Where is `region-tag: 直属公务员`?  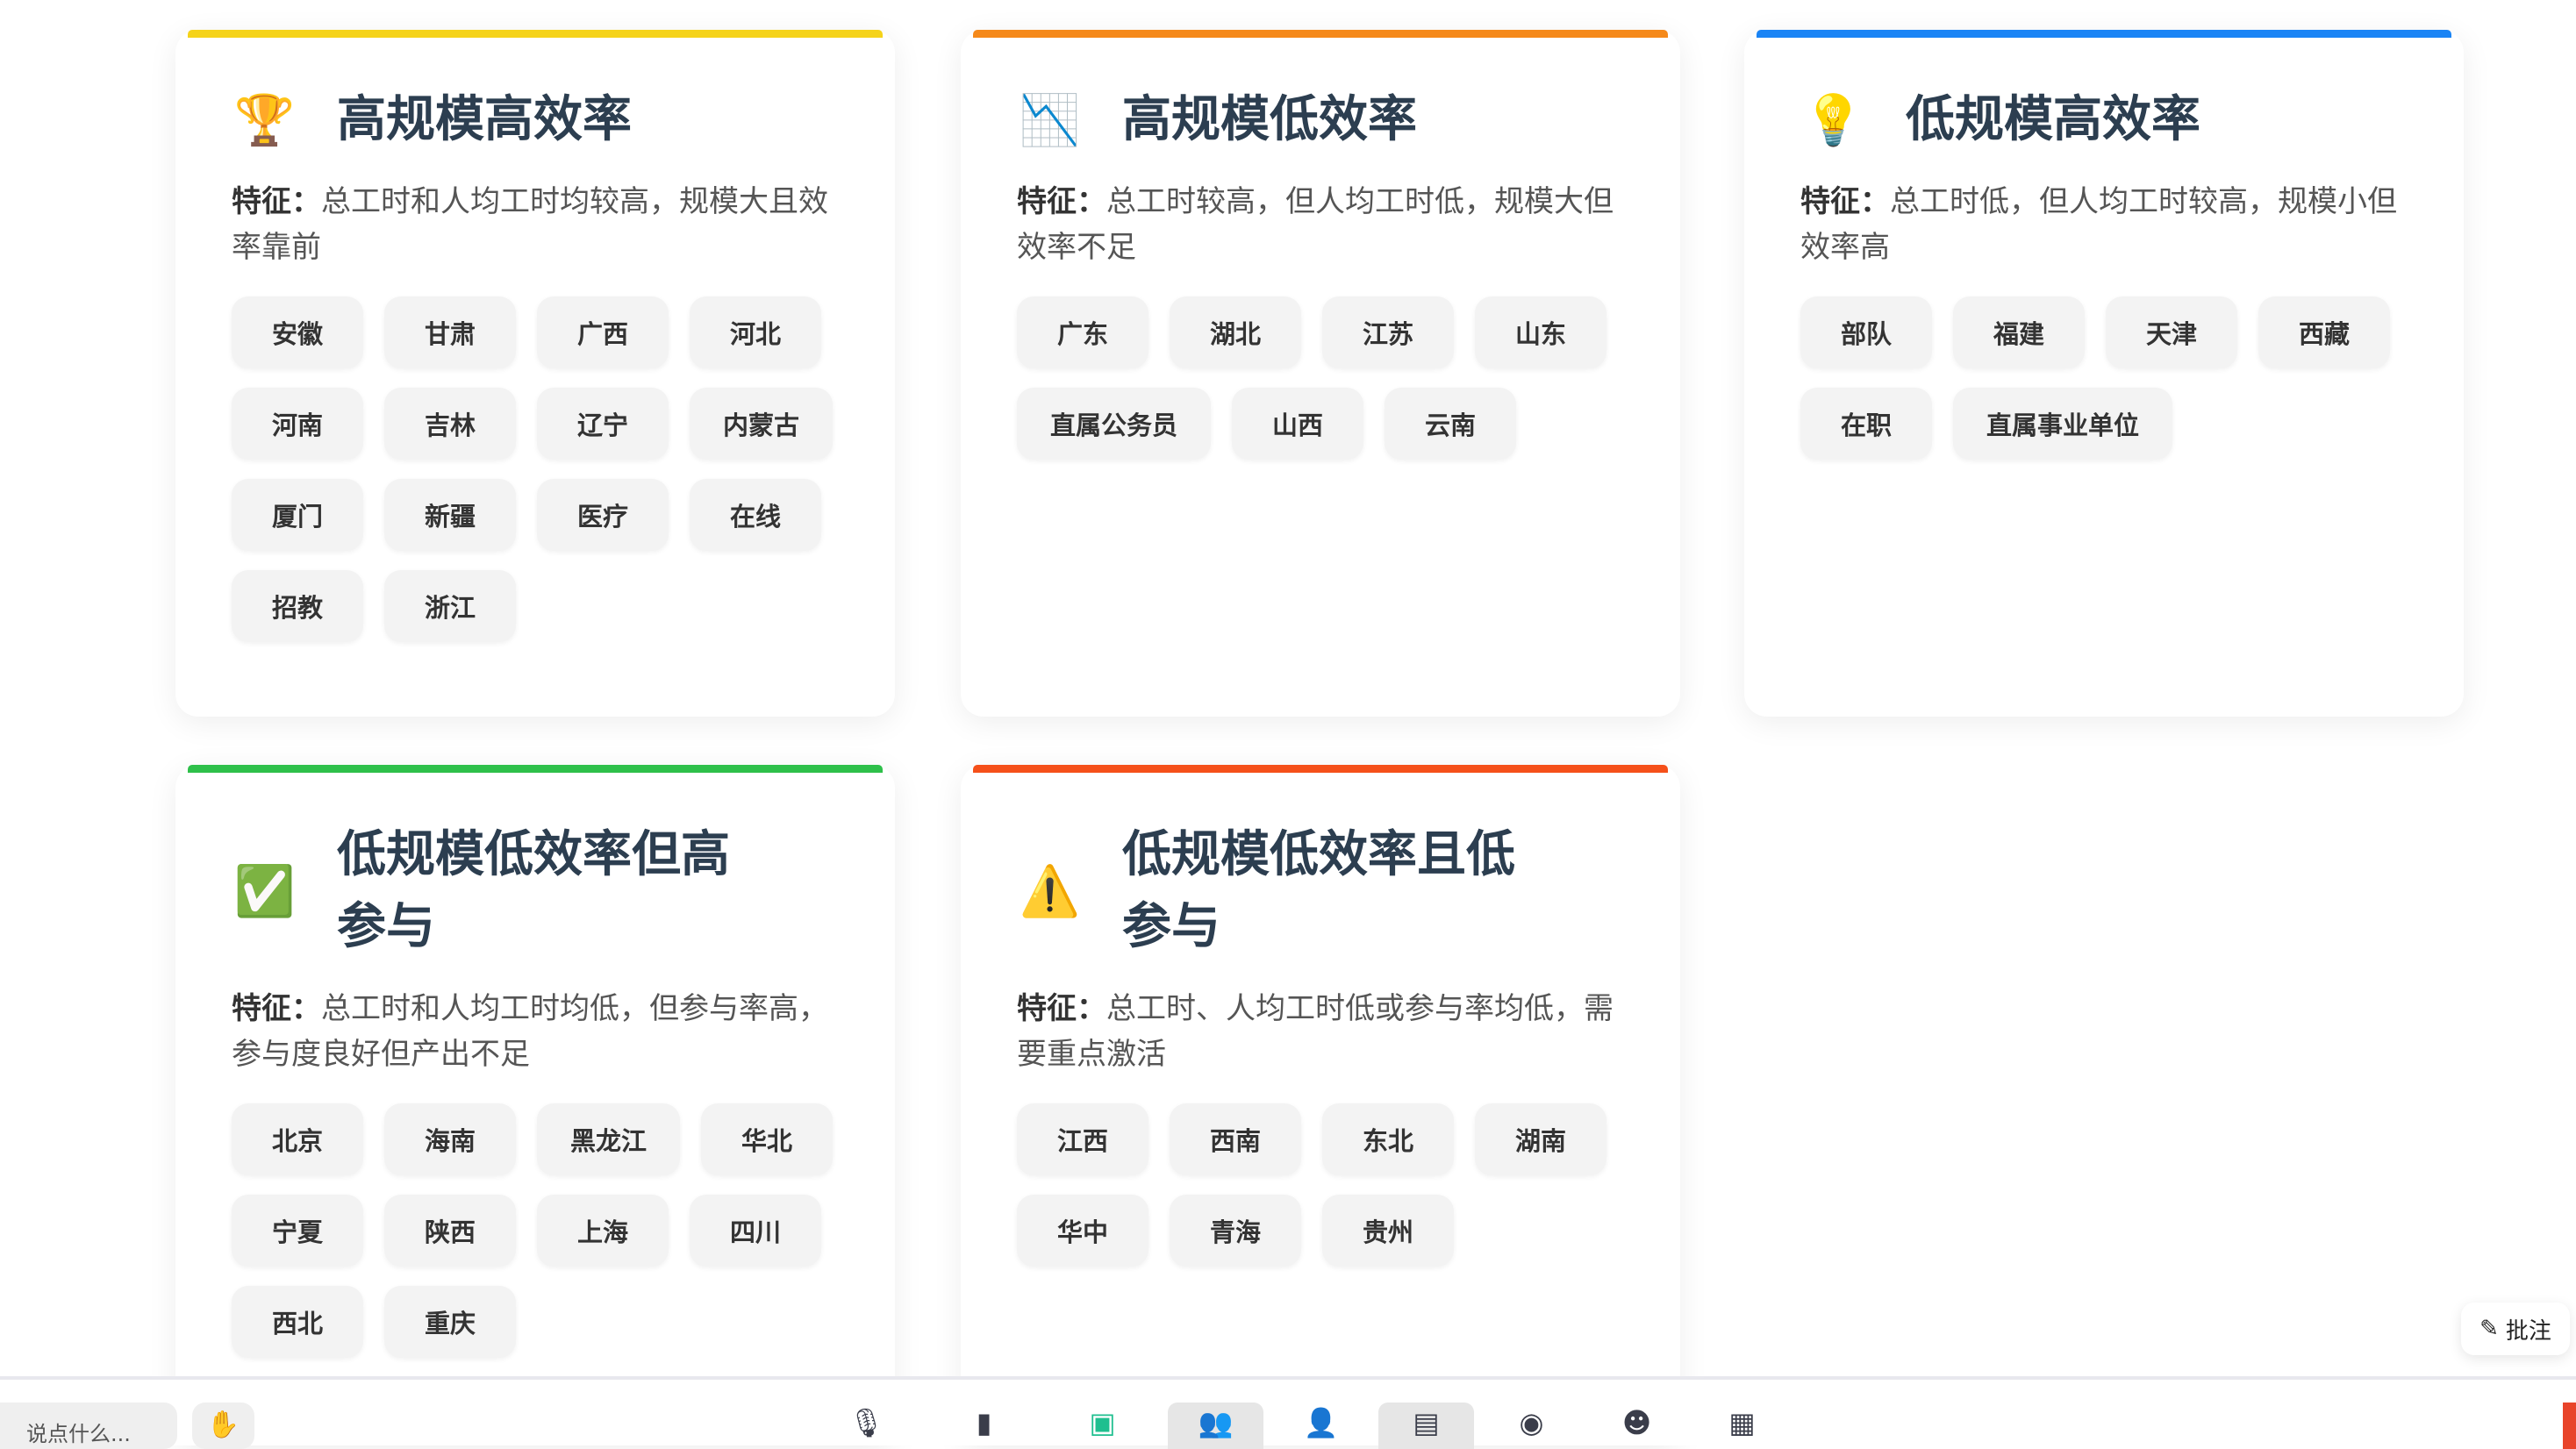
region-tag: 直属公务员 is located at coordinates (1114, 424).